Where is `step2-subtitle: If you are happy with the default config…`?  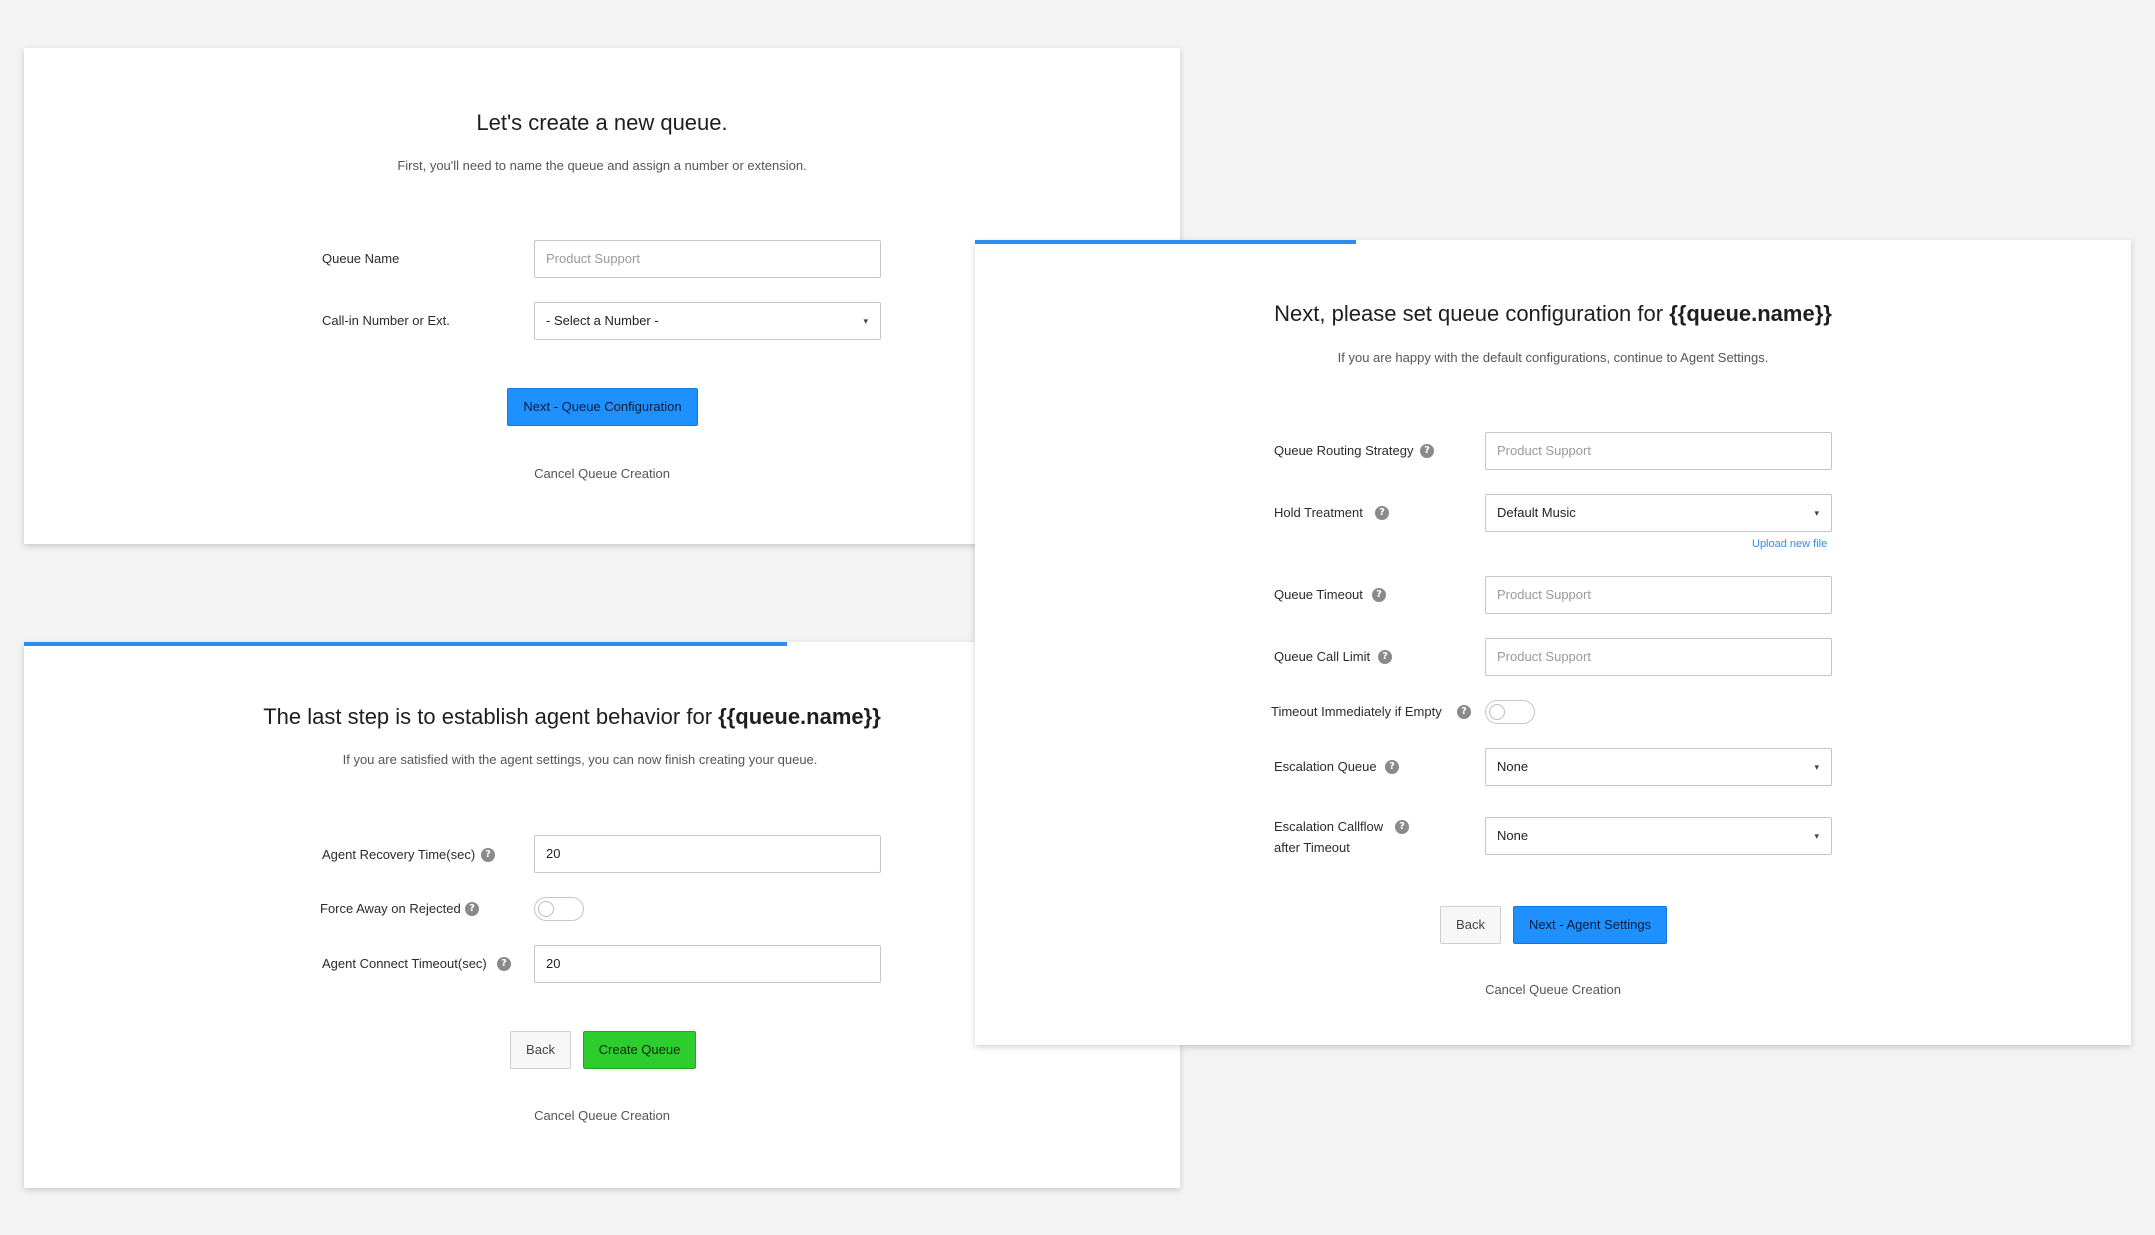 step2-subtitle: If you are happy with the default config… is located at coordinates (1553, 357).